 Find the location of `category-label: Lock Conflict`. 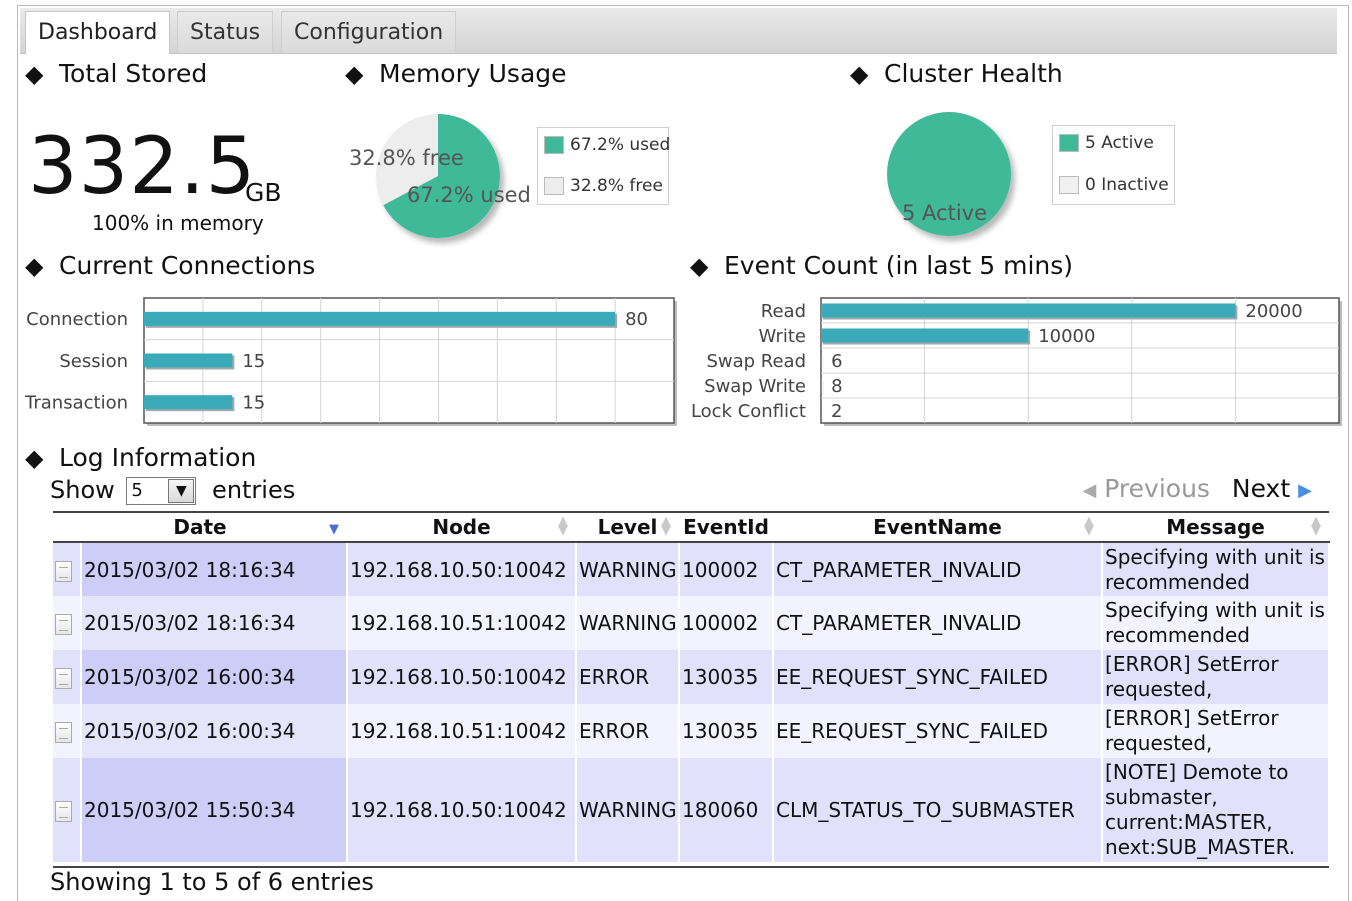

category-label: Lock Conflict is located at coordinates (748, 411).